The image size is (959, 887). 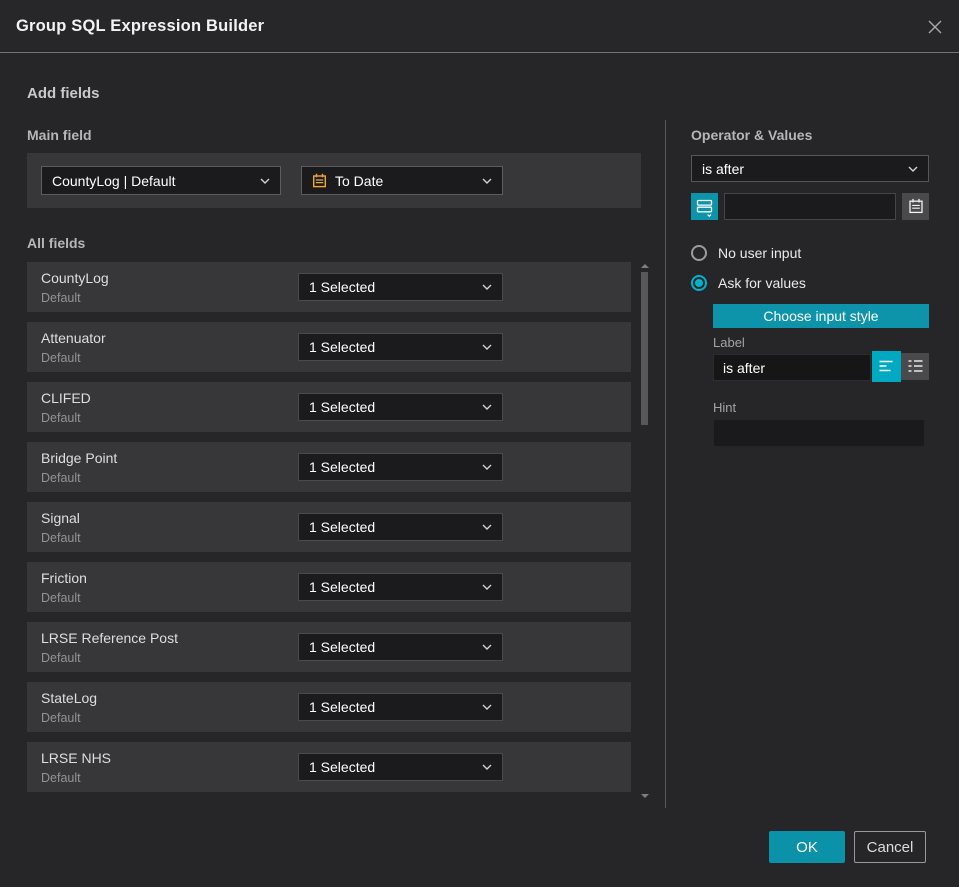 What do you see at coordinates (915, 366) in the screenshot?
I see `list-style-toggle` at bounding box center [915, 366].